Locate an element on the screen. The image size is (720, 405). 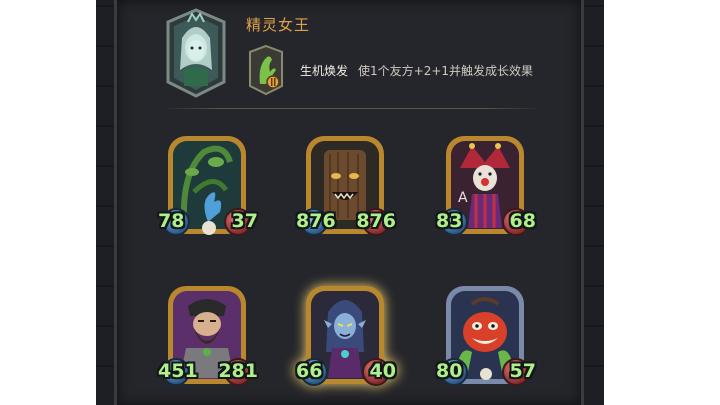
health-value: 40 is located at coordinates (382, 371).